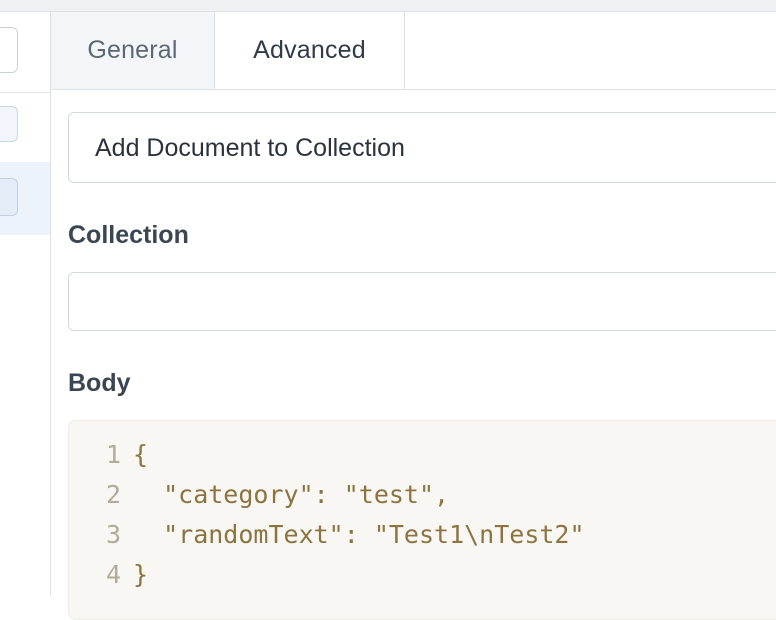 This screenshot has height=620, width=776. I want to click on collection-label: Collection, so click(128, 235).